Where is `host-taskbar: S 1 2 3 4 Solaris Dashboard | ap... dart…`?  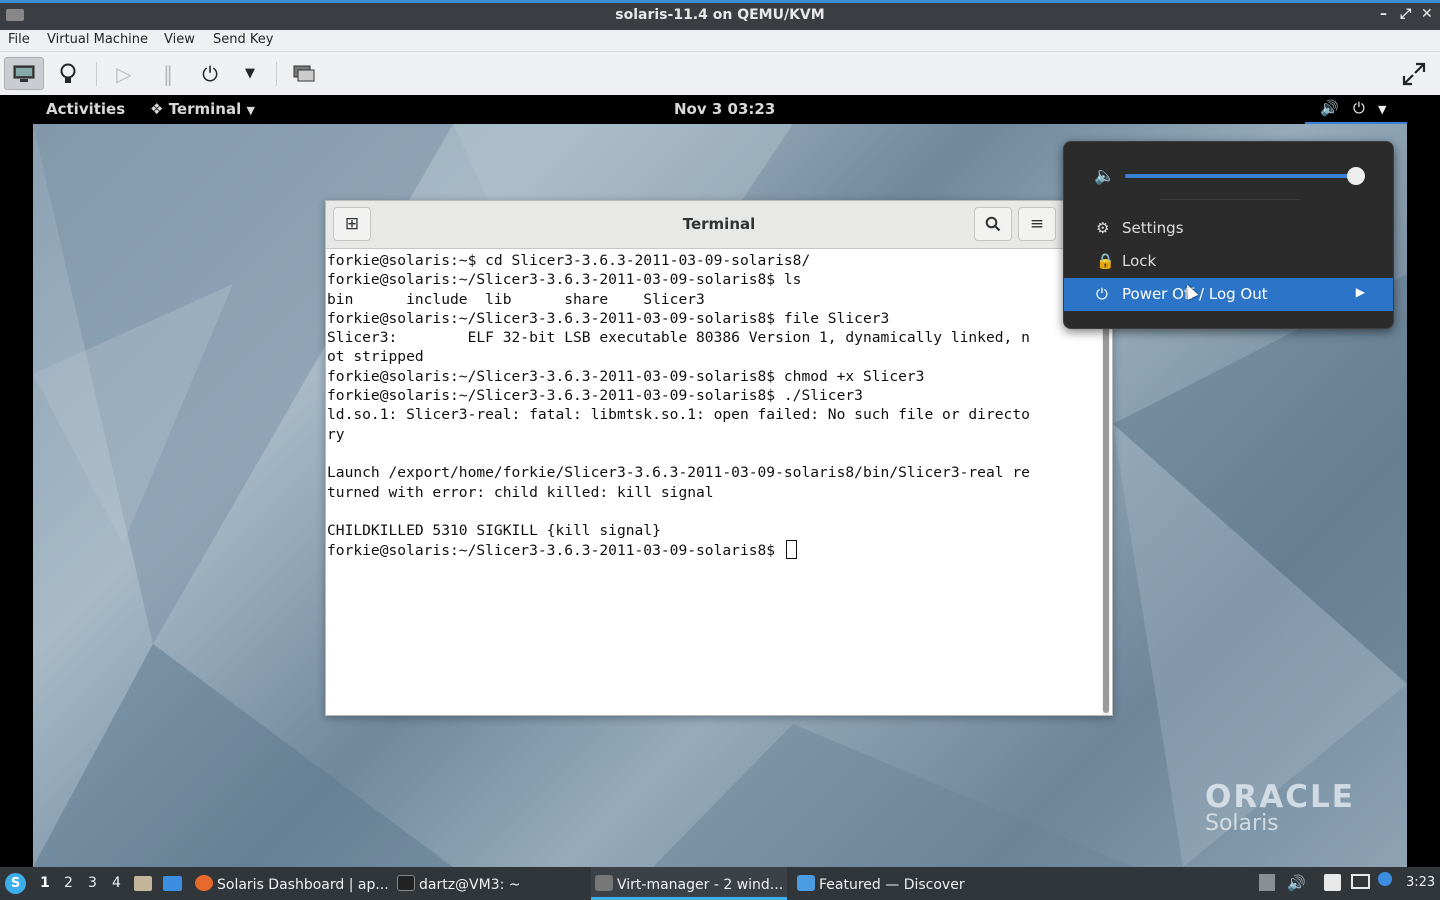
host-taskbar: S 1 2 3 4 Solaris Dashboard | ap... dart… is located at coordinates (720, 883).